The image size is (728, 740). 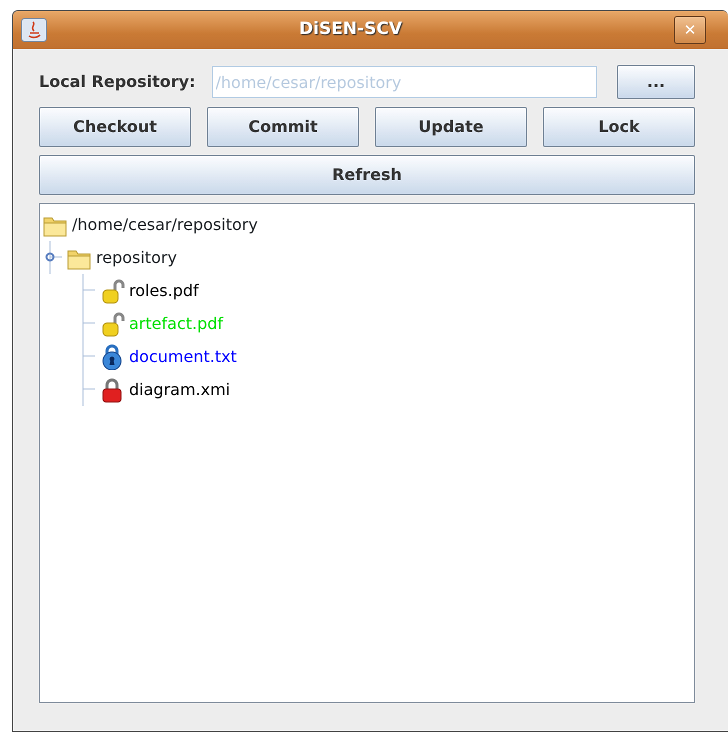 What do you see at coordinates (181, 356) in the screenshot?
I see `tree-item: document.txt` at bounding box center [181, 356].